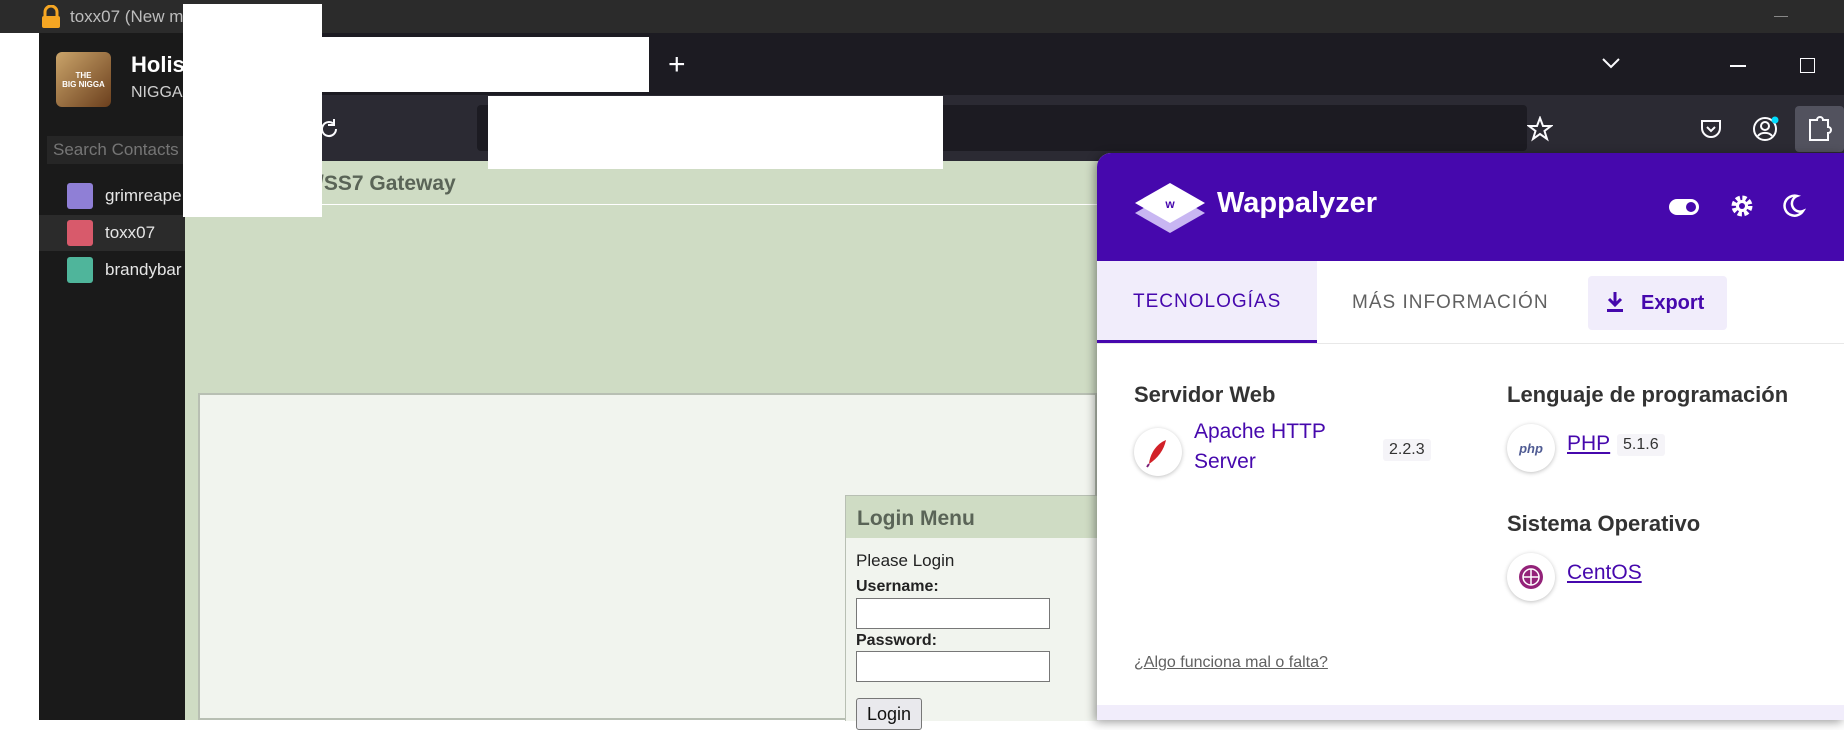 The image size is (1844, 730). What do you see at coordinates (1641, 445) in the screenshot?
I see `version-badge: 5.1.6` at bounding box center [1641, 445].